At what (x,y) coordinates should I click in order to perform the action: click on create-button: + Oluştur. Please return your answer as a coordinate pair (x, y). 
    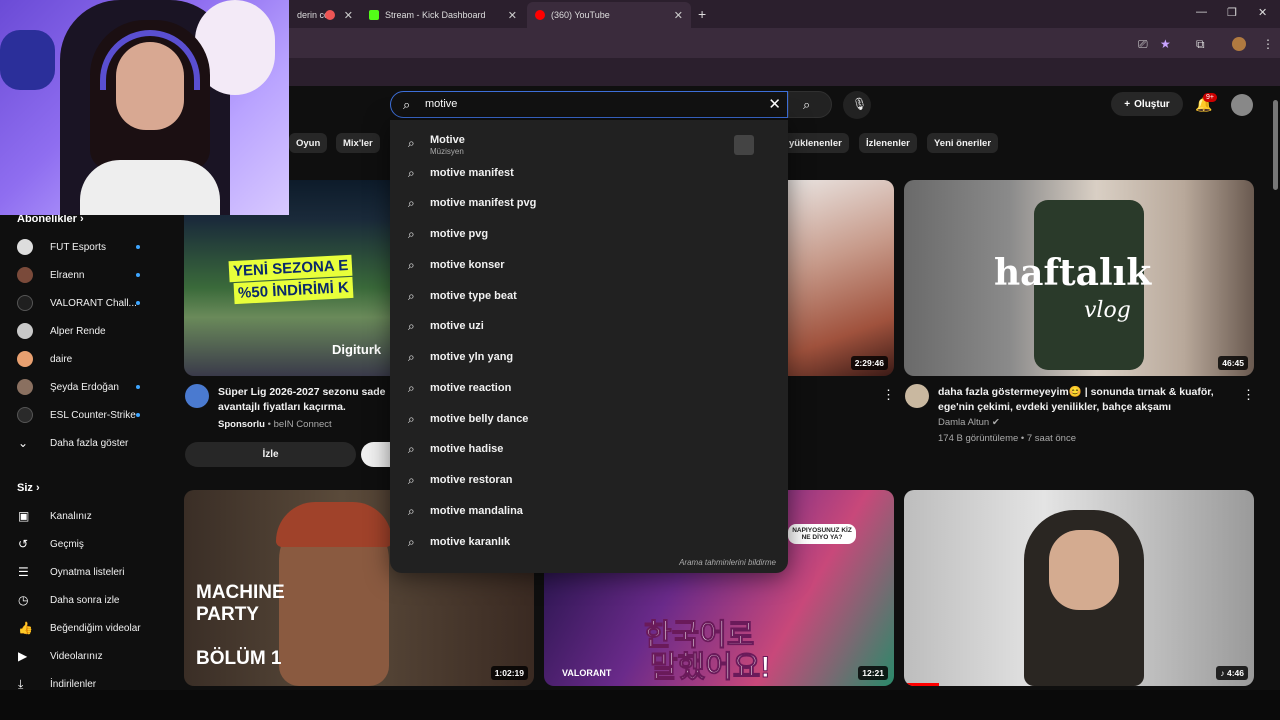
    Looking at the image, I should click on (1147, 104).